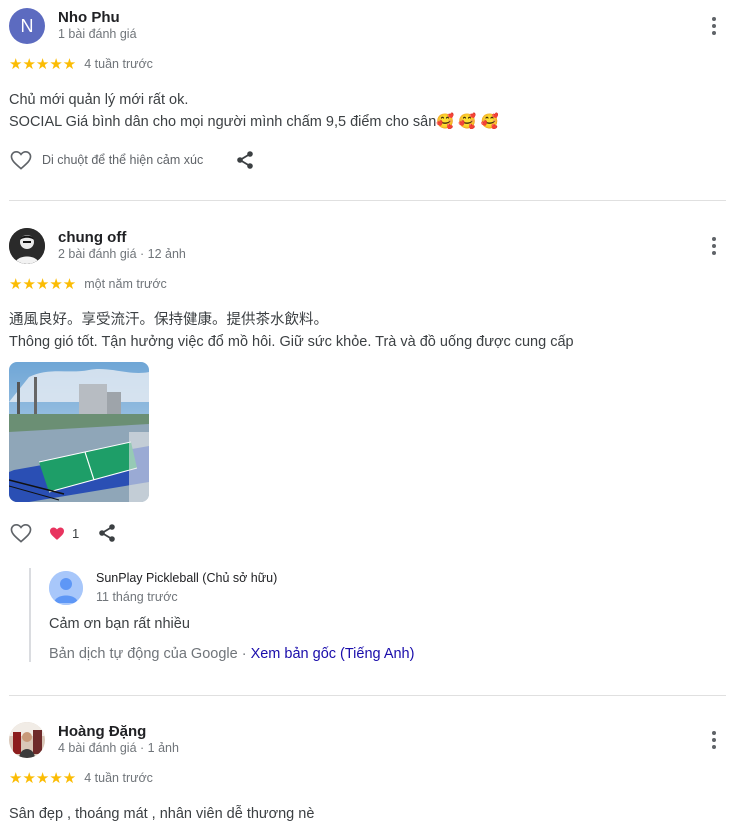 This screenshot has width=746, height=825. Describe the element at coordinates (333, 654) in the screenshot. I see `view-original-link: Xem bản gốc (Tiếng Anh)` at that location.